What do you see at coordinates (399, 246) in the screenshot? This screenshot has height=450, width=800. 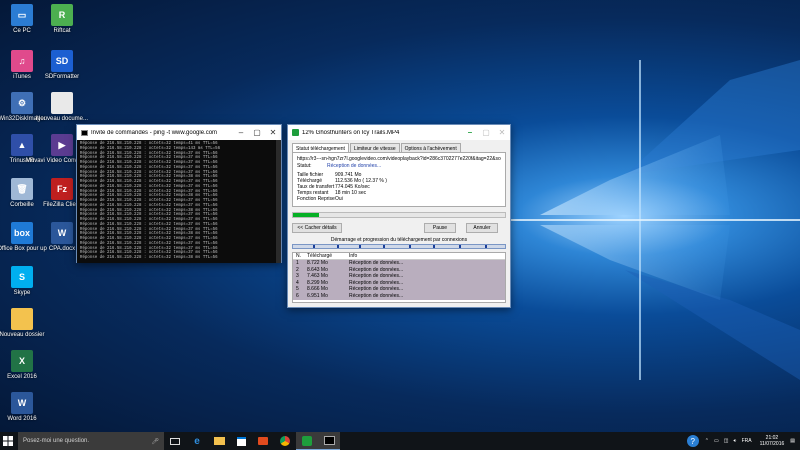 I see `connections-bar` at bounding box center [399, 246].